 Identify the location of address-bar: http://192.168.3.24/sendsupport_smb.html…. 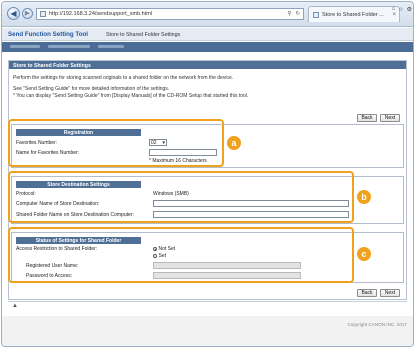
(170, 14).